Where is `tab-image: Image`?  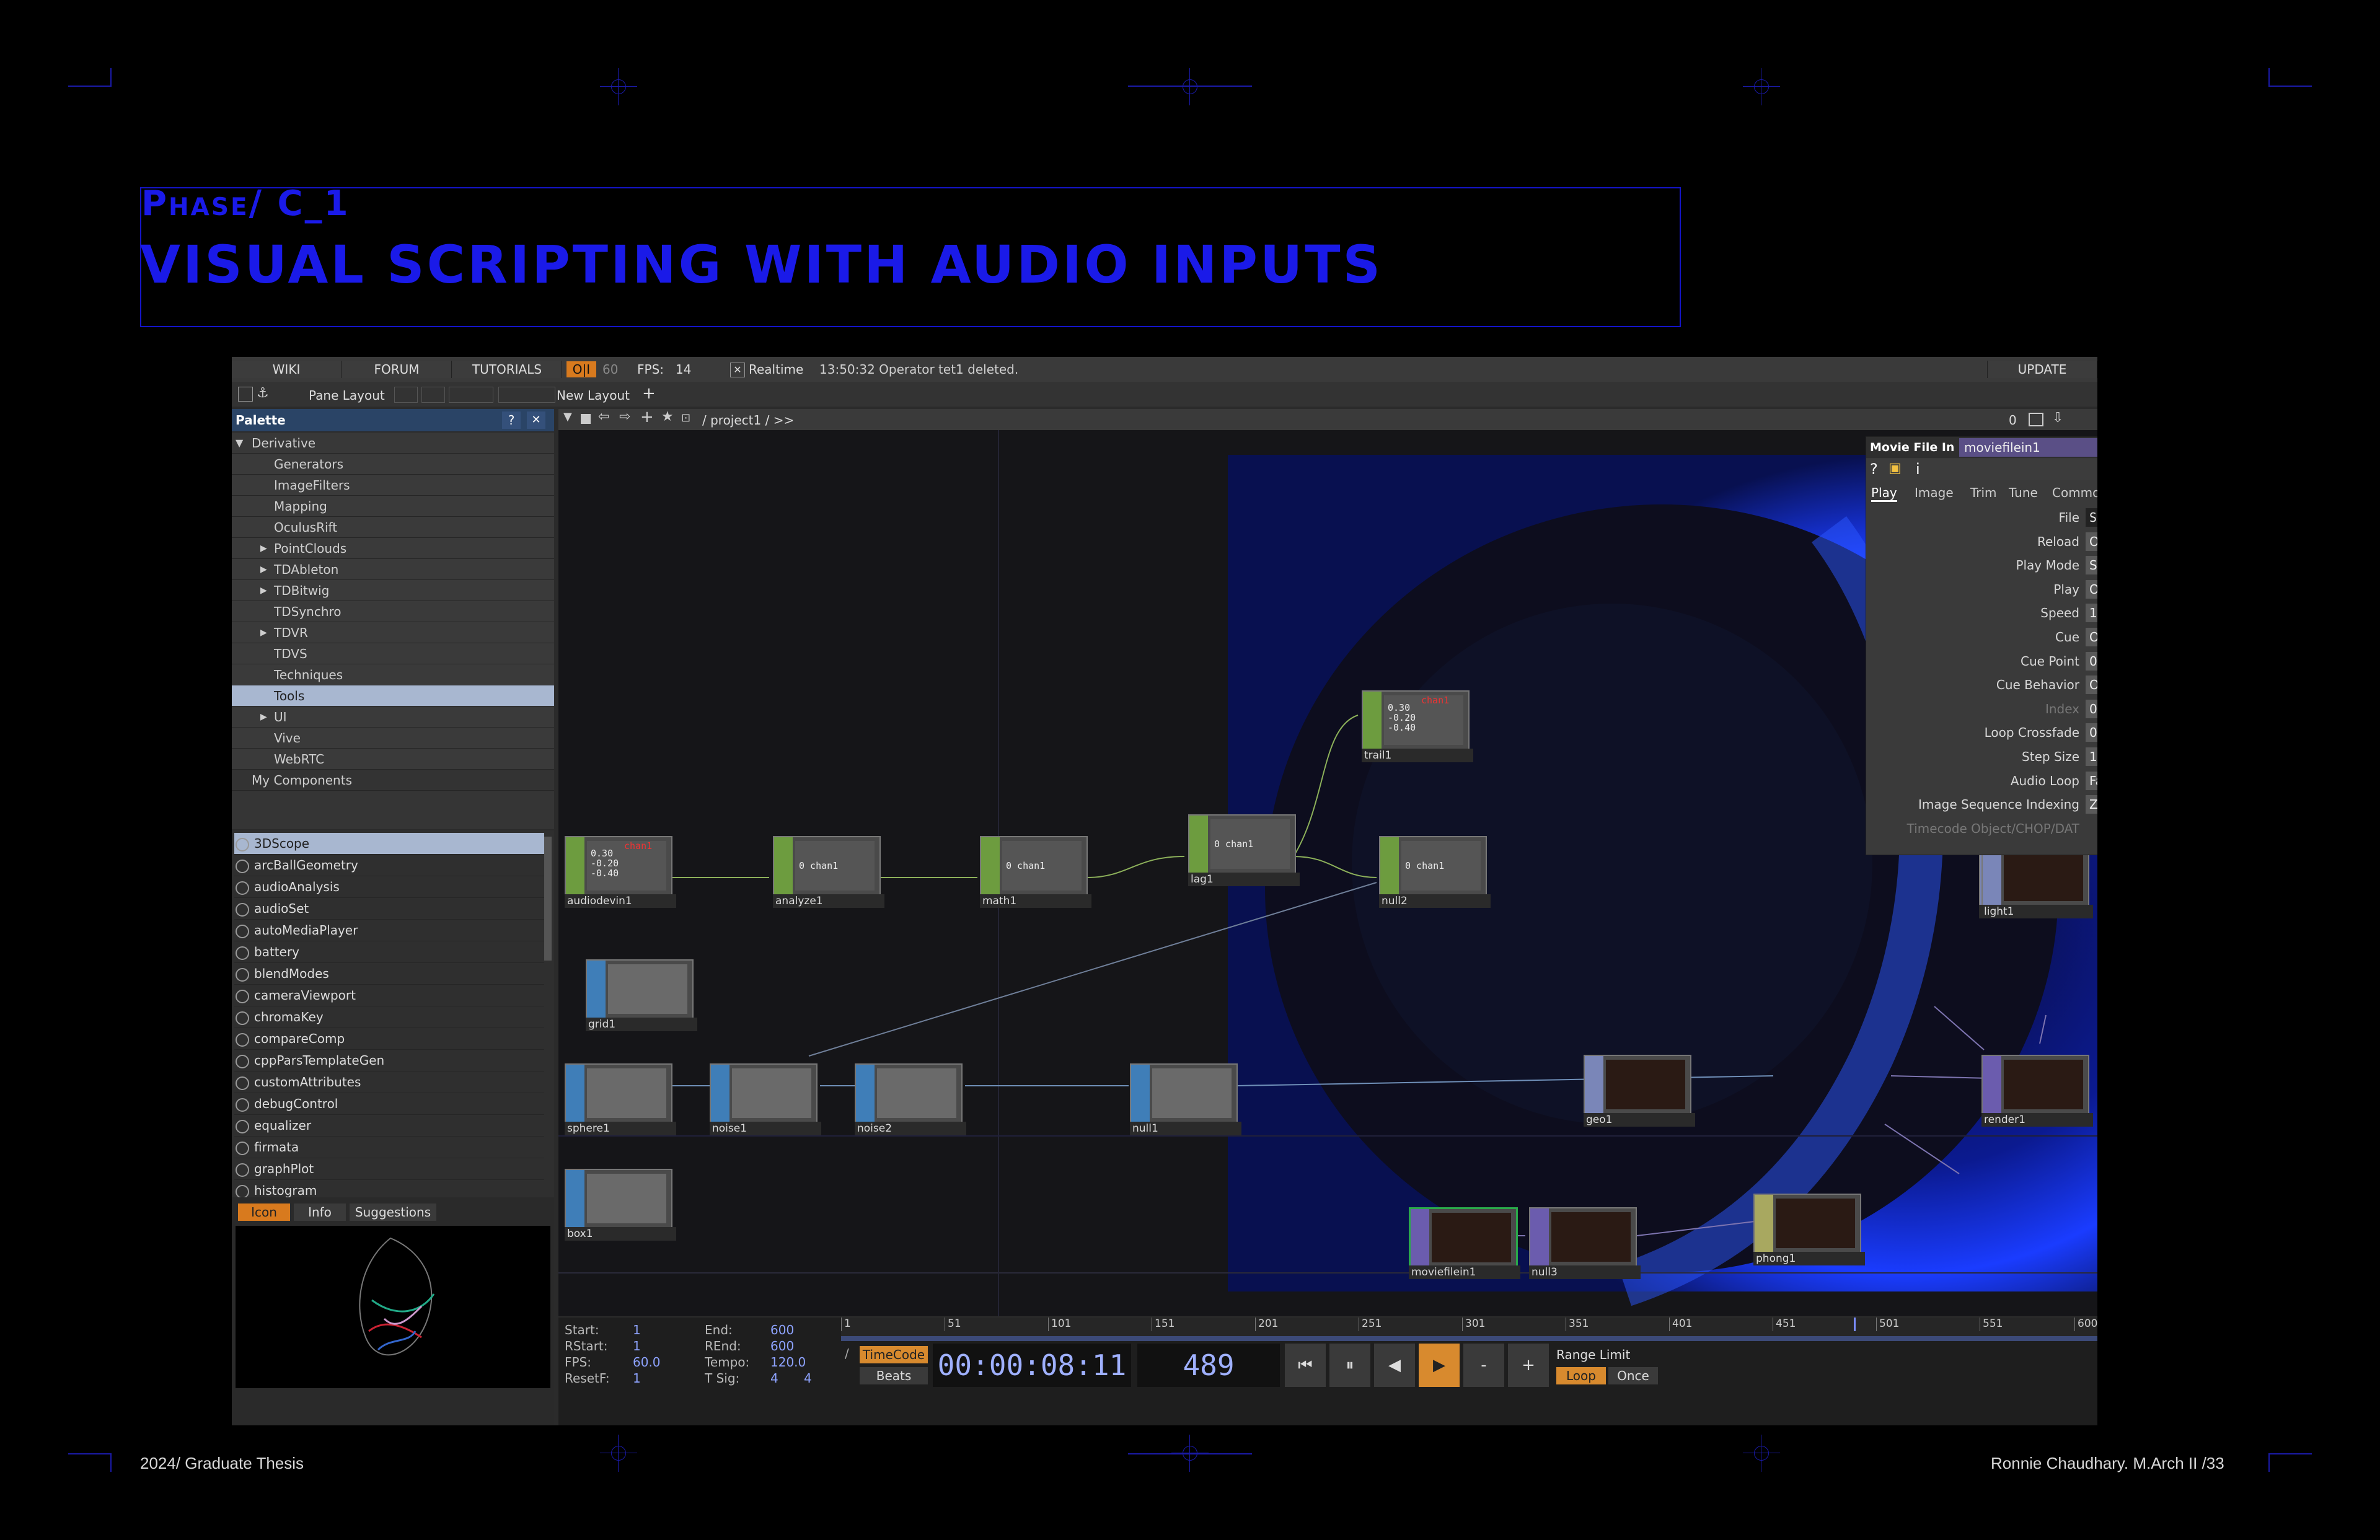
tab-image: Image is located at coordinates (1934, 492).